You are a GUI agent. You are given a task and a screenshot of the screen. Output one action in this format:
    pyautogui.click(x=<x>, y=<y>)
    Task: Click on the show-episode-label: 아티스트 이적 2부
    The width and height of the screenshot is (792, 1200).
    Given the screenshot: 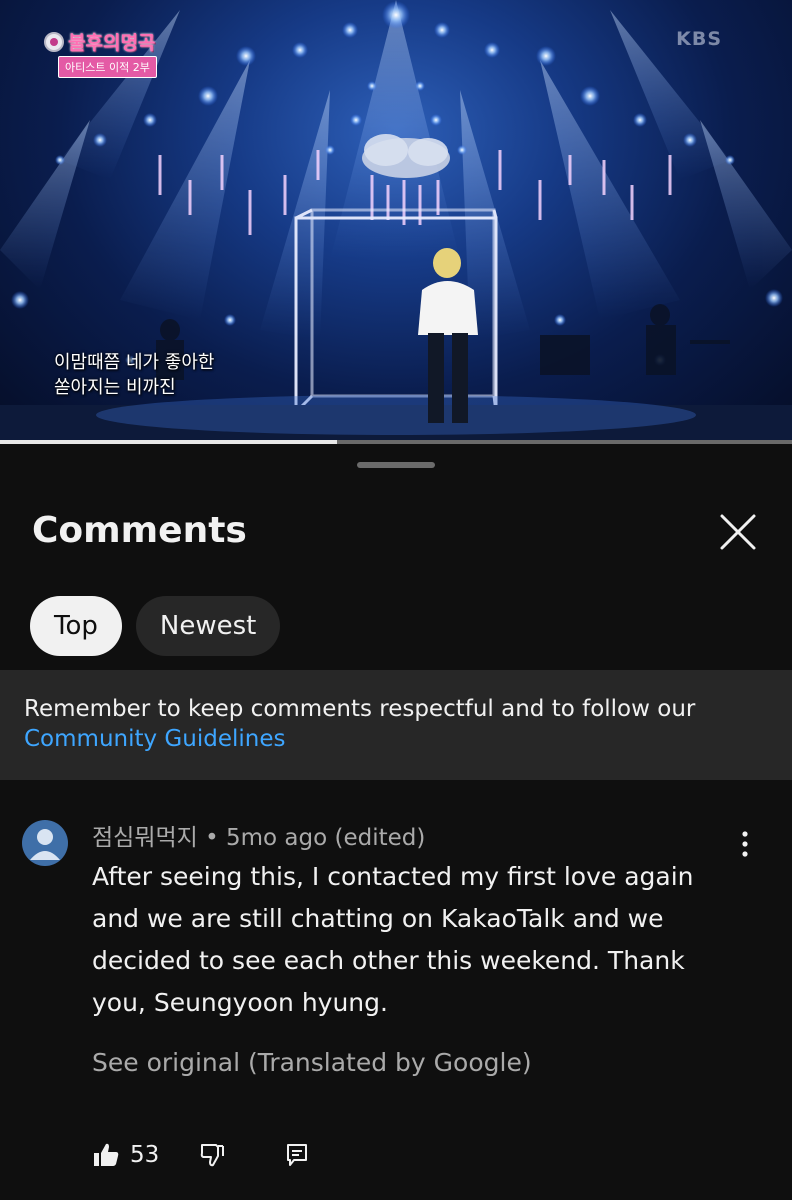 What is the action you would take?
    pyautogui.click(x=107, y=67)
    